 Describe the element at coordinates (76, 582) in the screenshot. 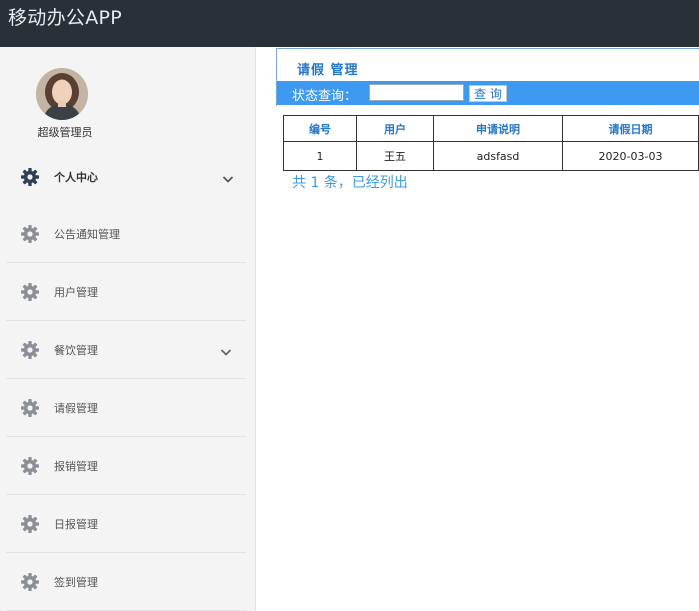

I see `sidebar-item-label: 签到管理` at that location.